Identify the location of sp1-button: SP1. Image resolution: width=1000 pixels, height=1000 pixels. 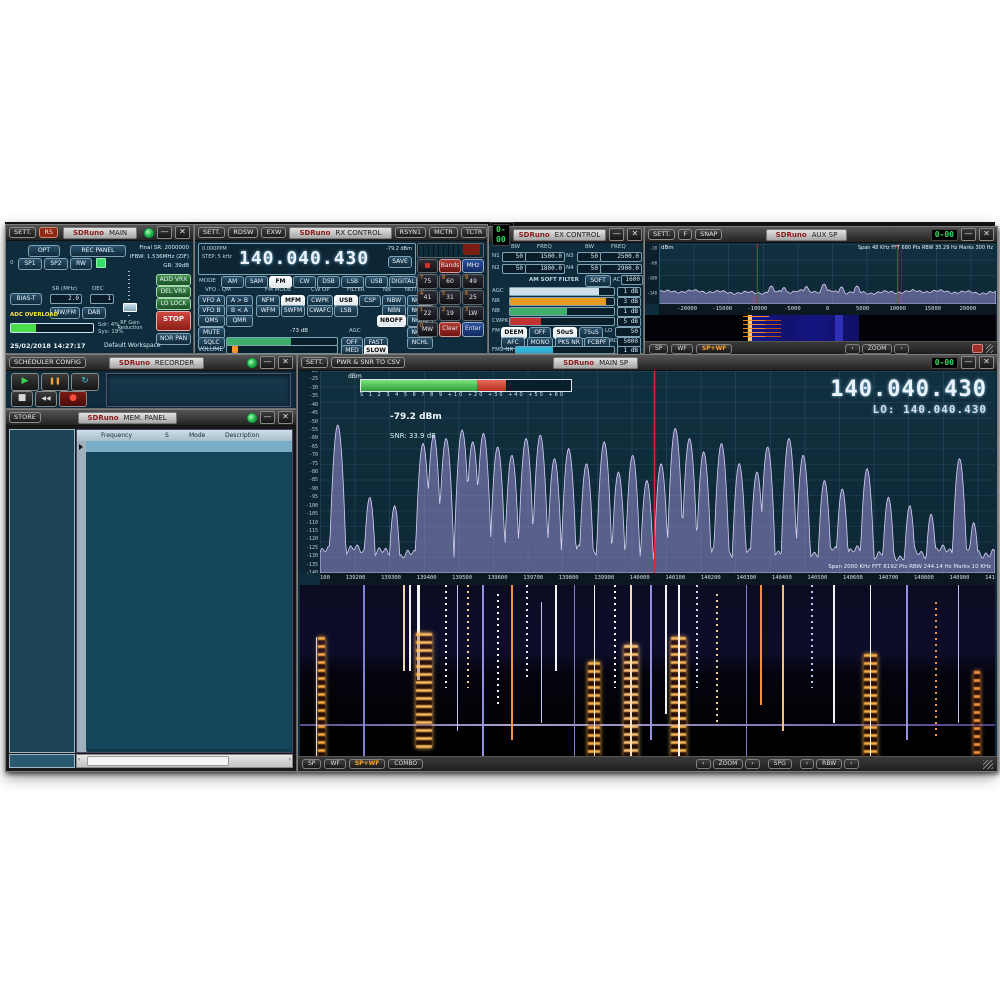
(30, 264).